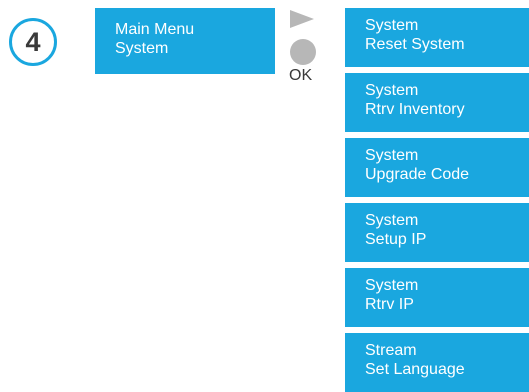 This screenshot has height=392, width=529. What do you see at coordinates (303, 52) in the screenshot?
I see `ok-button` at bounding box center [303, 52].